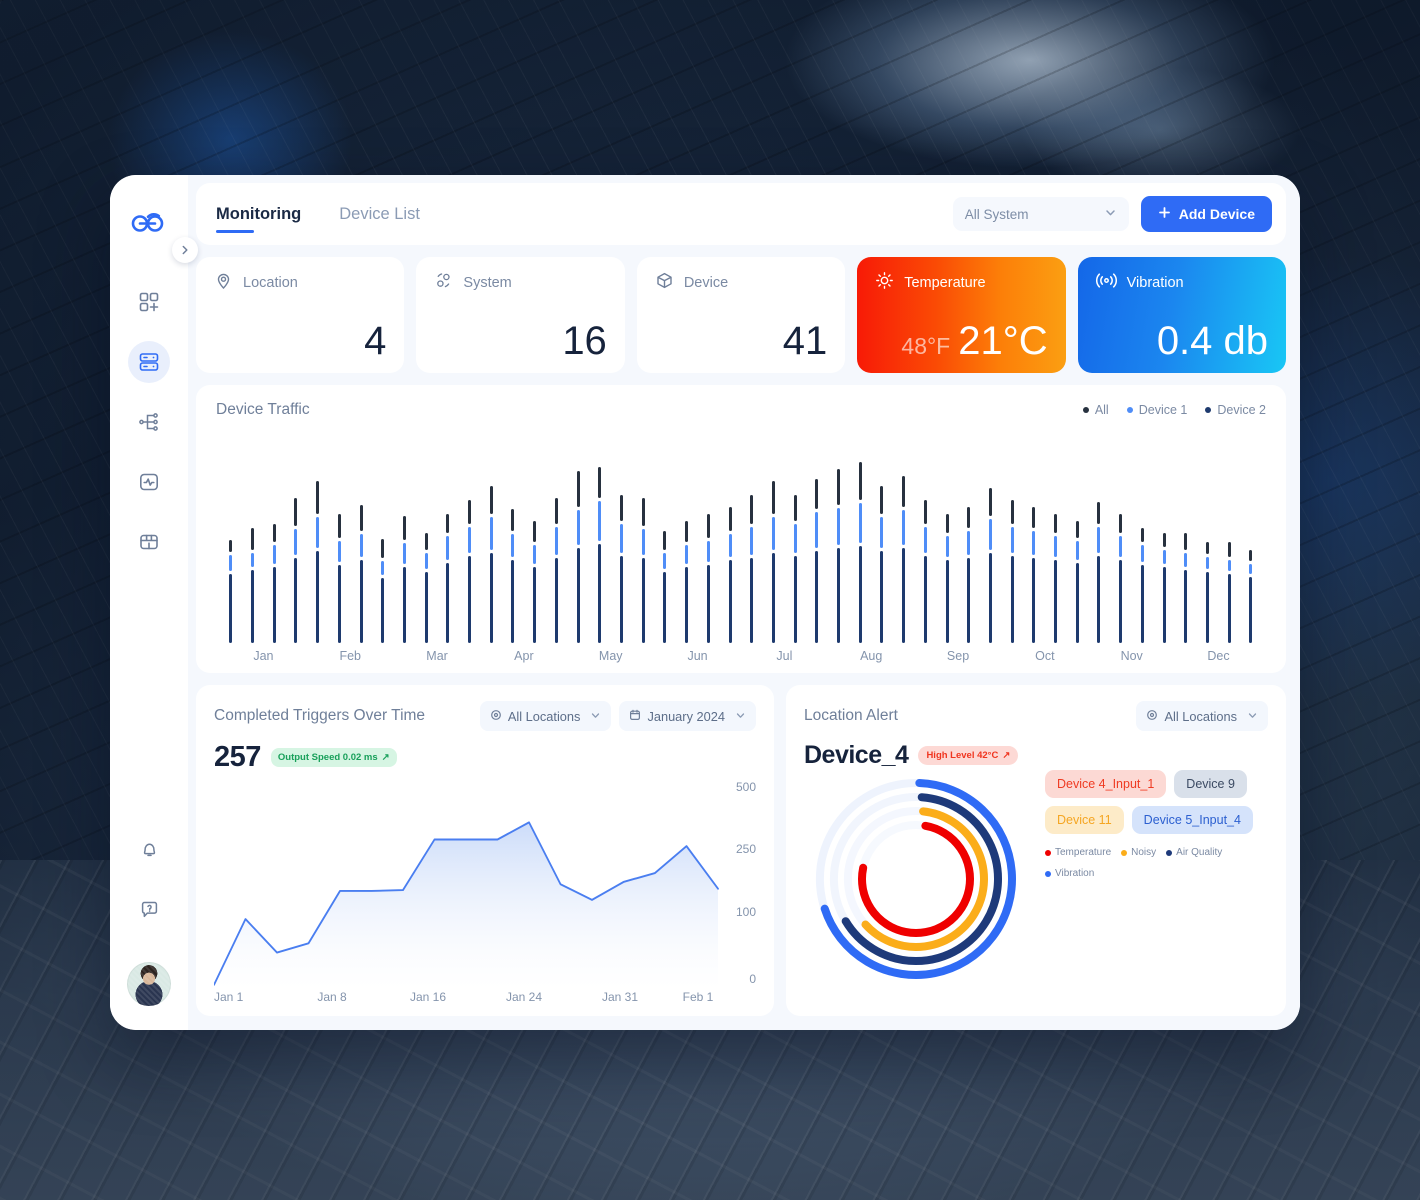 Image resolution: width=1420 pixels, height=1200 pixels. I want to click on stat-card-device: Device 41, so click(741, 315).